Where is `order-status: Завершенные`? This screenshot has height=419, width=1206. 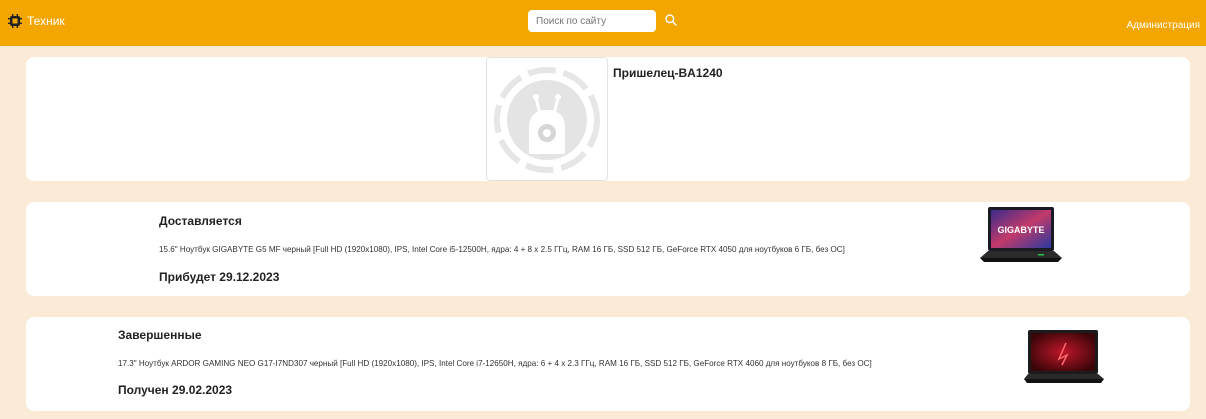
order-status: Завершенные is located at coordinates (160, 335).